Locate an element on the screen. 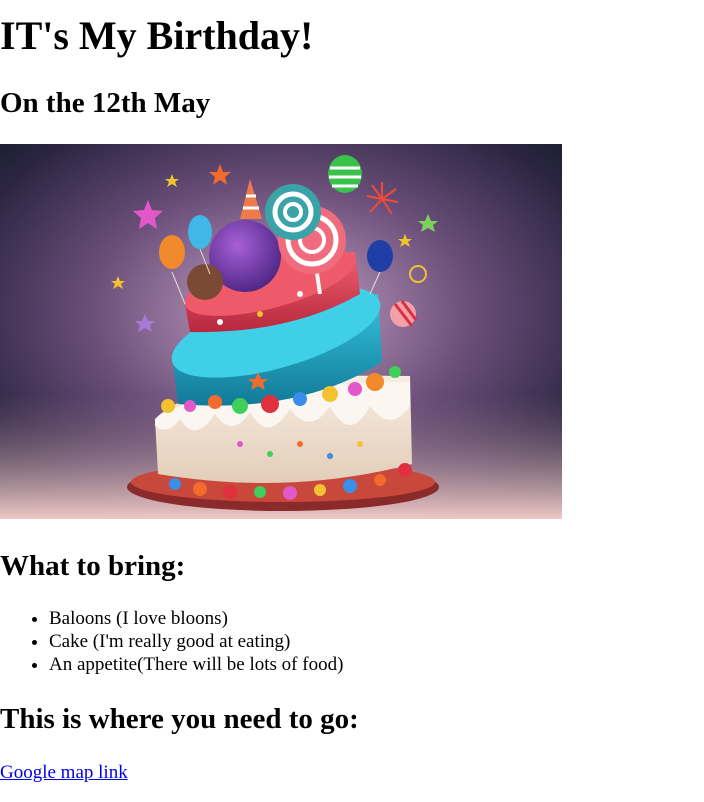  list-item: Baloons (I love bloons) is located at coordinates (196, 618).